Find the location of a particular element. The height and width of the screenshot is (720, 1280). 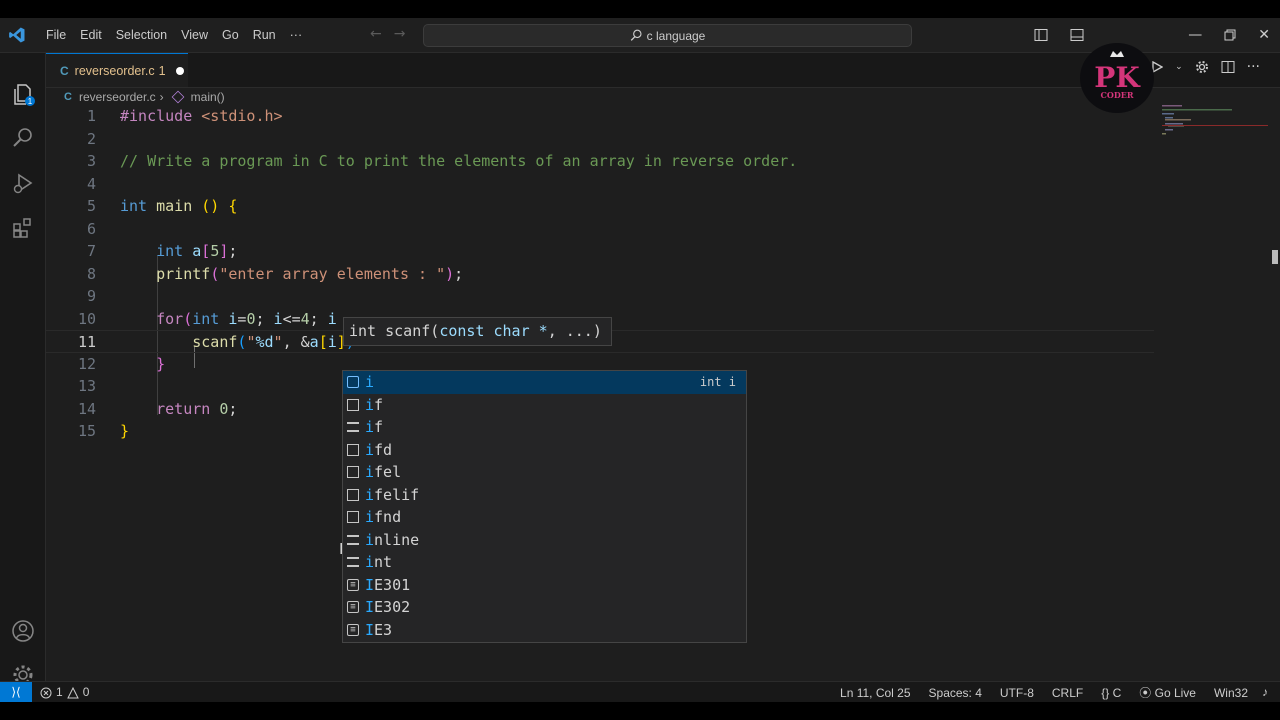

menu-file: File is located at coordinates (56, 35).